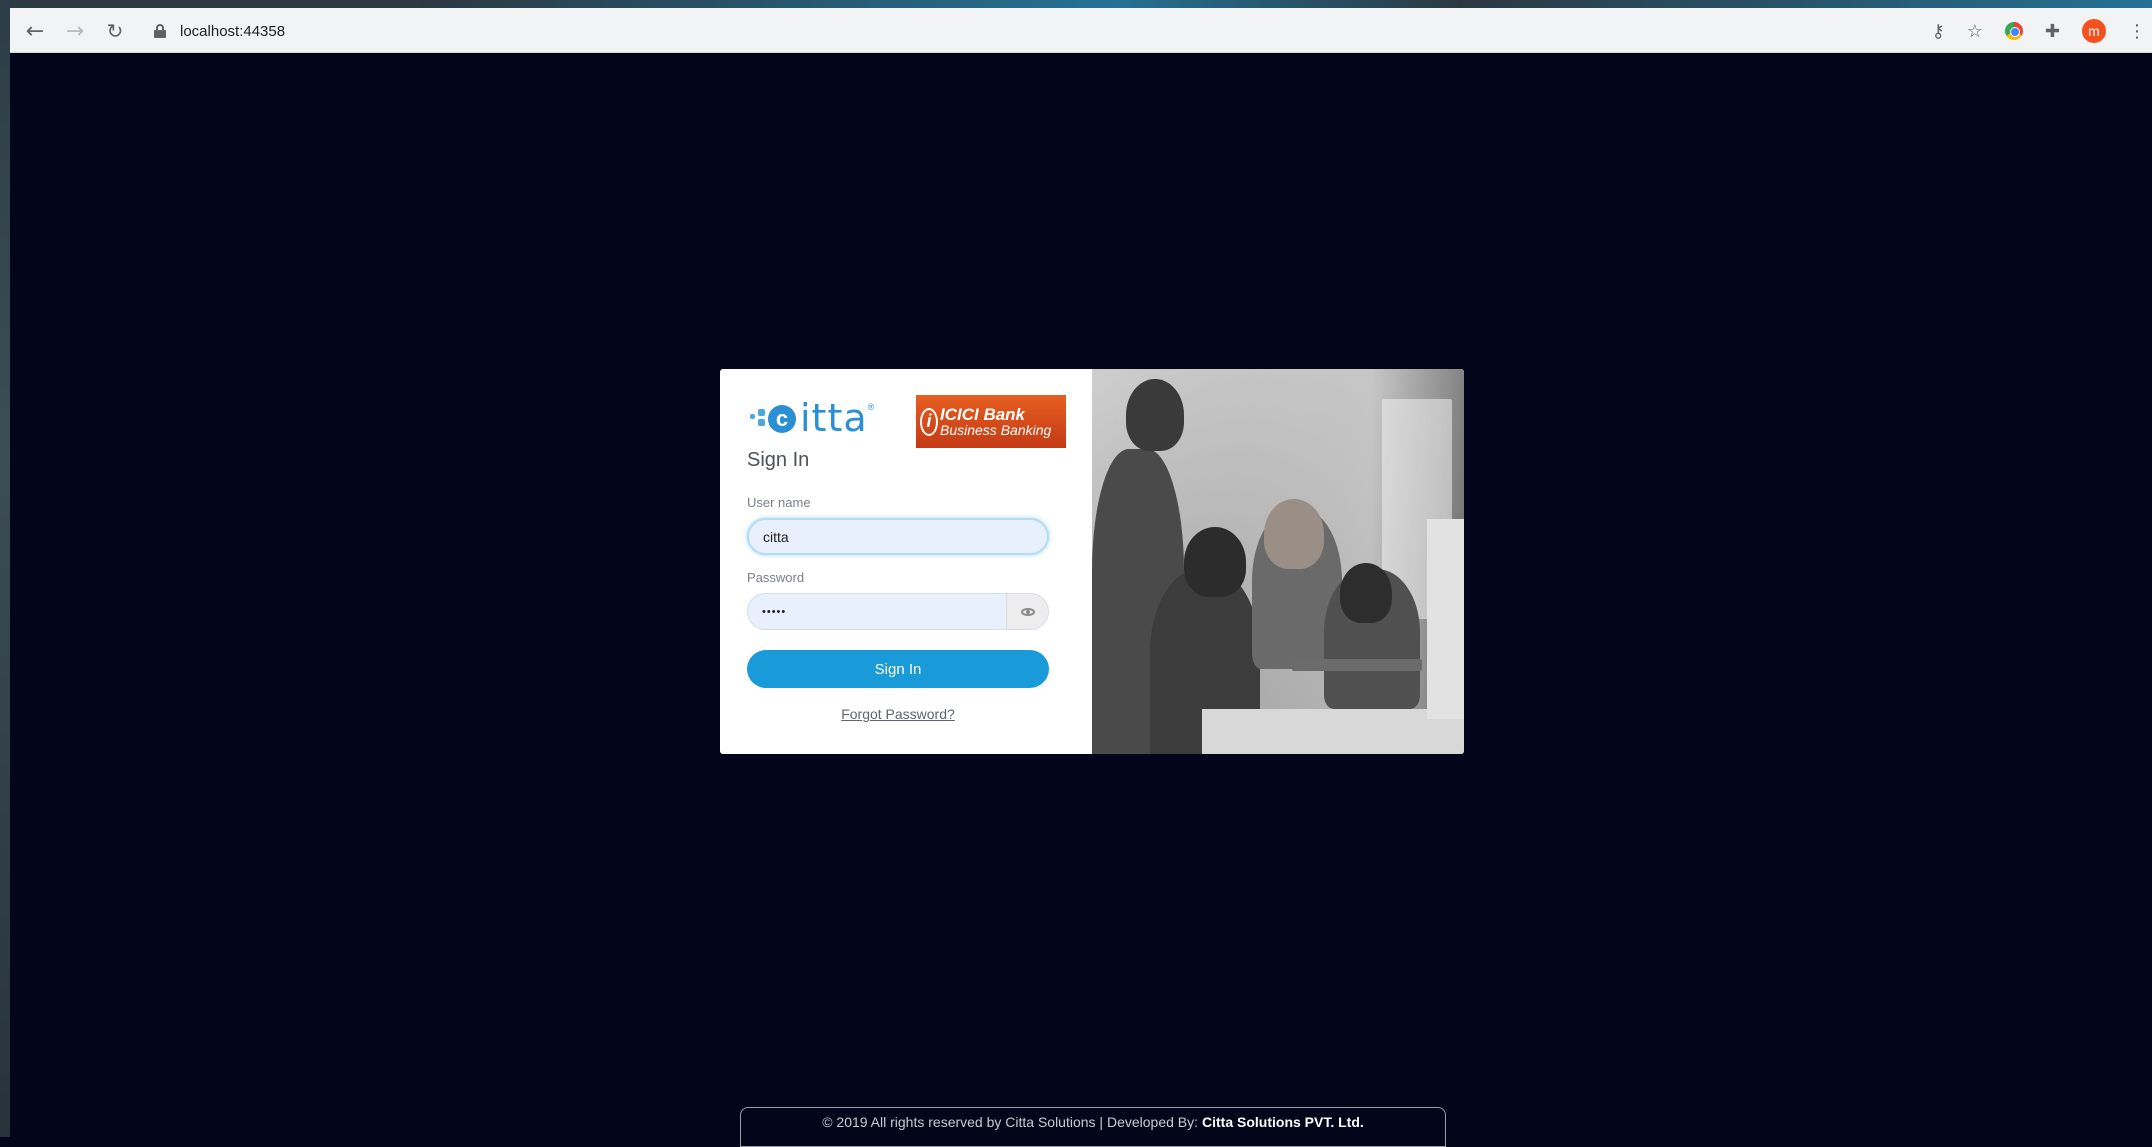  I want to click on tab-strip, so click(1286, 4).